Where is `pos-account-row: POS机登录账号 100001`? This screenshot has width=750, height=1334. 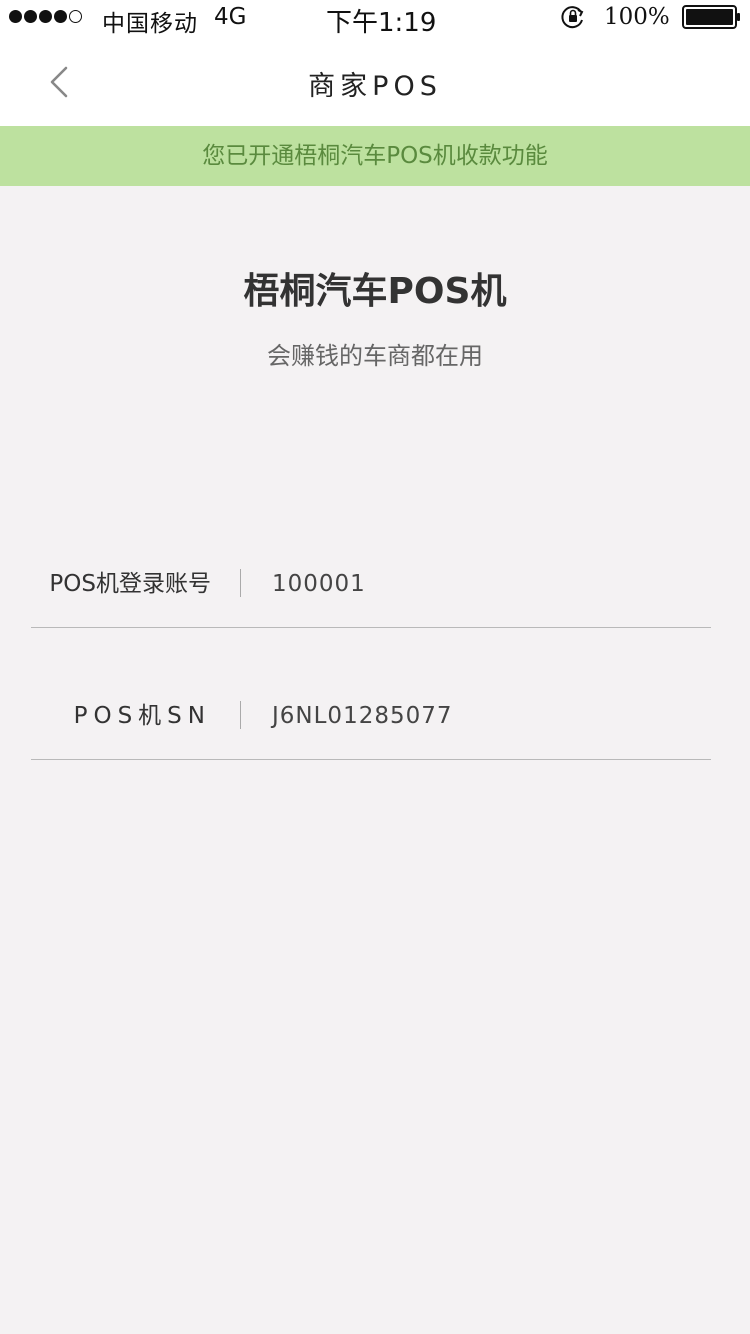
pos-account-row: POS机登录账号 100001 is located at coordinates (371, 597).